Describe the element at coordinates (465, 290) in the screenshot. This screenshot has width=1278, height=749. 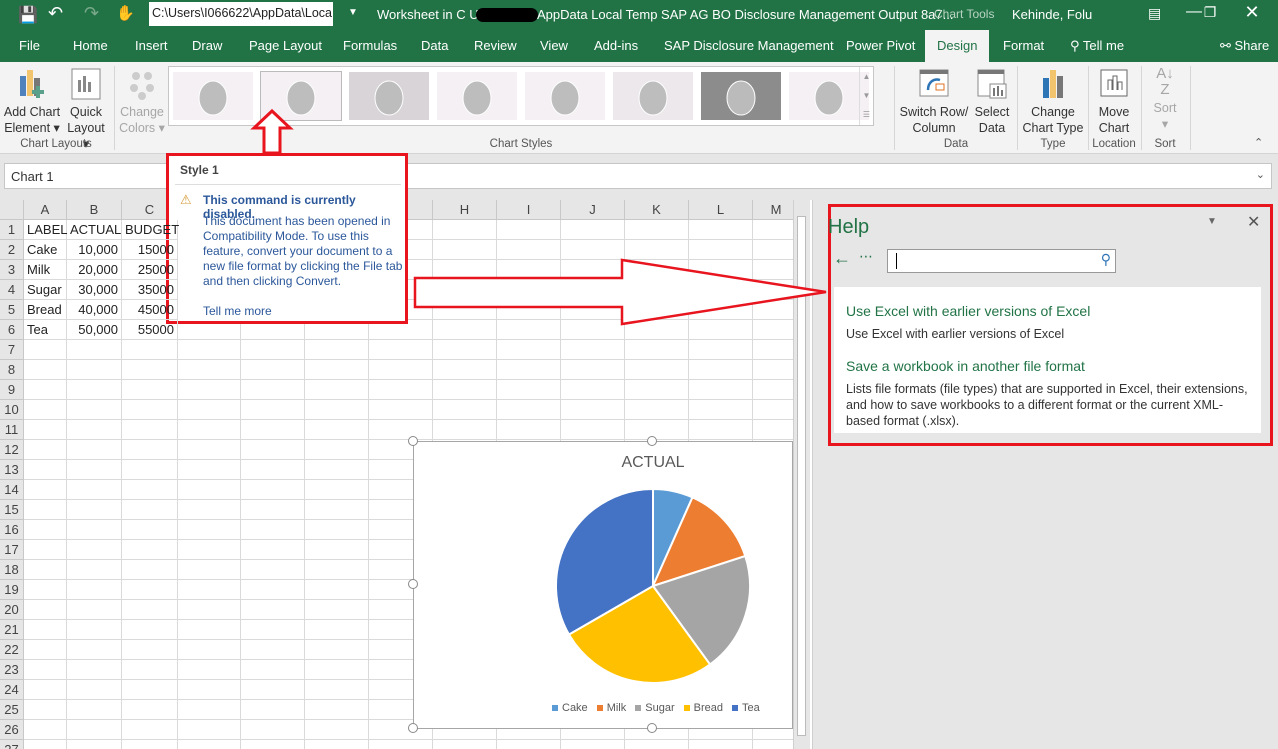
I see `cell-H4` at that location.